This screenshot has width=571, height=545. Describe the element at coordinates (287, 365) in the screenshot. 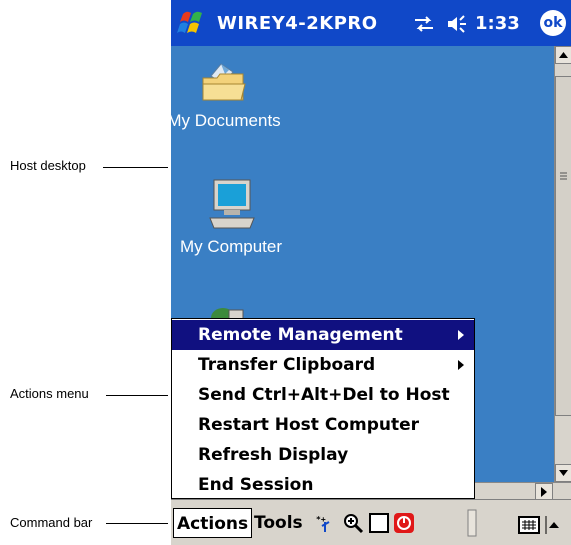

I see `menu-item-label: Transfer Clipboard` at that location.